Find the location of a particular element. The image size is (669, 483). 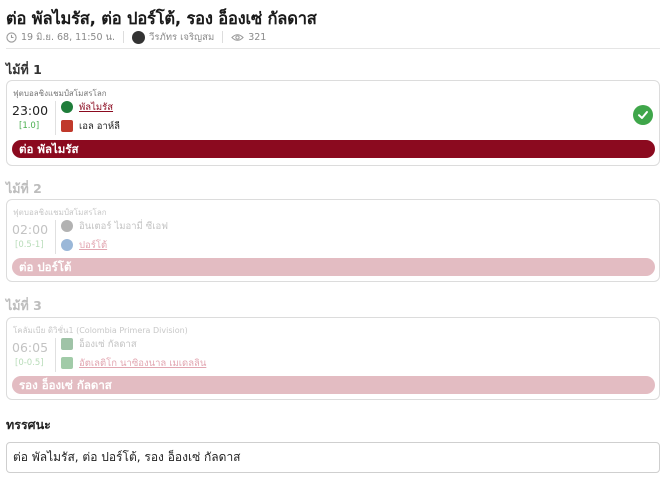

eye-icon is located at coordinates (237, 37).